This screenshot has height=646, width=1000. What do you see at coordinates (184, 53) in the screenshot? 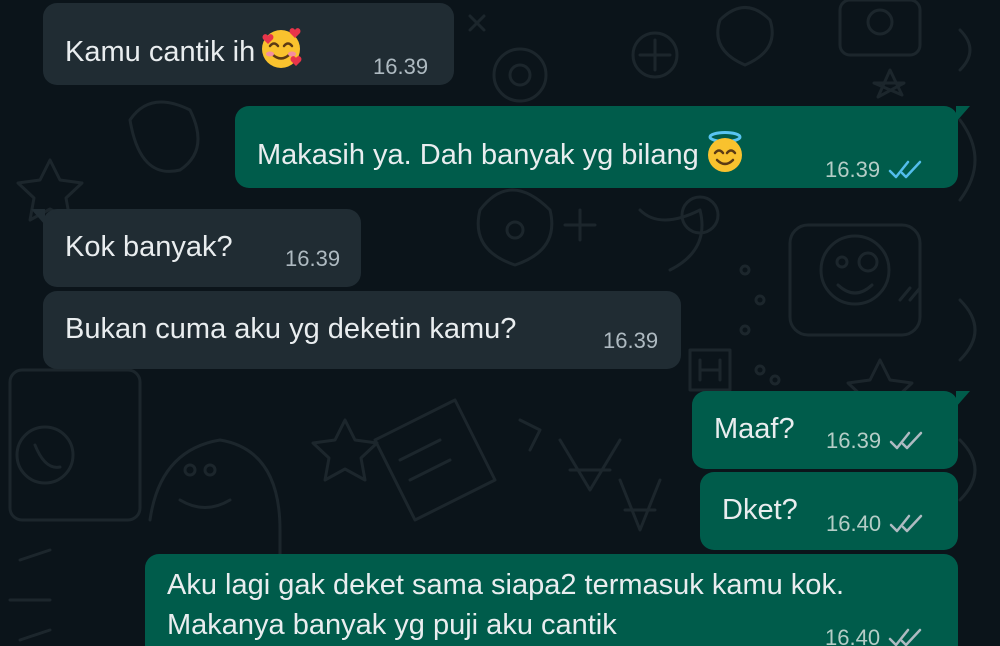
I see `message-text: Kamu cantik ih` at bounding box center [184, 53].